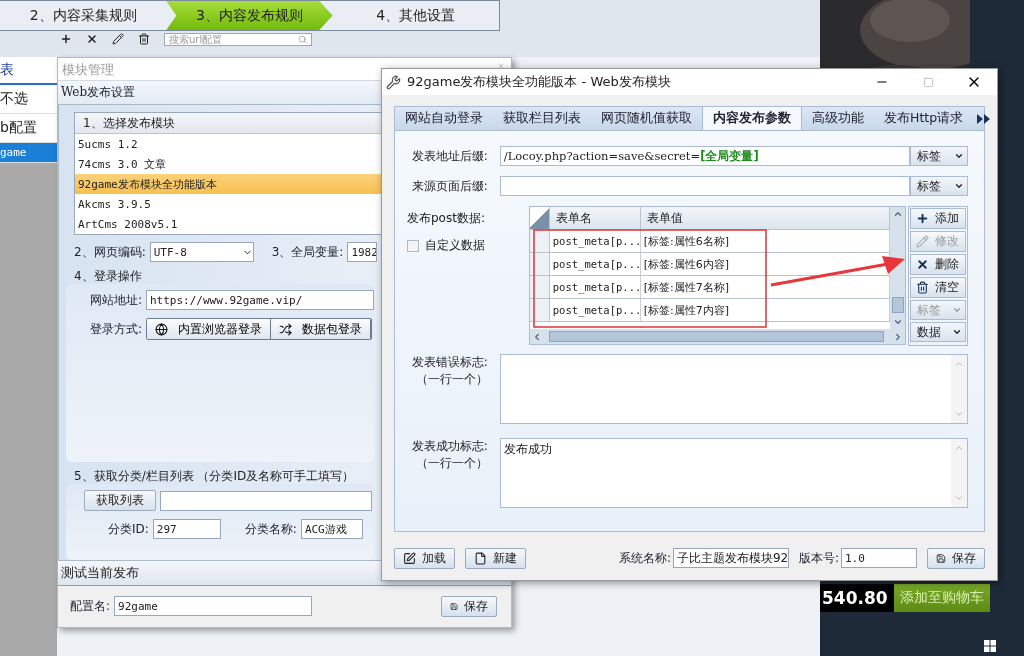 Image resolution: width=1024 pixels, height=656 pixels. Describe the element at coordinates (495, 558) in the screenshot. I see `new-button: 新建` at that location.